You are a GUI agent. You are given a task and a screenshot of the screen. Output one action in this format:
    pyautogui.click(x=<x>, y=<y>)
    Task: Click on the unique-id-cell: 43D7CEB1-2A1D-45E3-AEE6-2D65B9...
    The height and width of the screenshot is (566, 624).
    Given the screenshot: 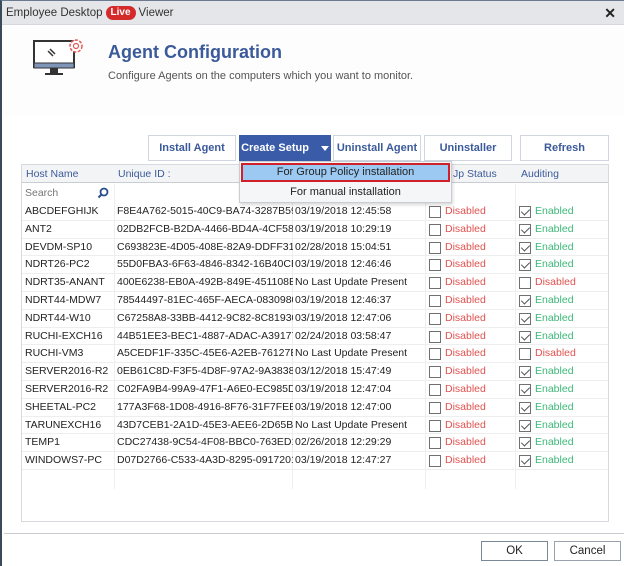 What is the action you would take?
    pyautogui.click(x=205, y=424)
    